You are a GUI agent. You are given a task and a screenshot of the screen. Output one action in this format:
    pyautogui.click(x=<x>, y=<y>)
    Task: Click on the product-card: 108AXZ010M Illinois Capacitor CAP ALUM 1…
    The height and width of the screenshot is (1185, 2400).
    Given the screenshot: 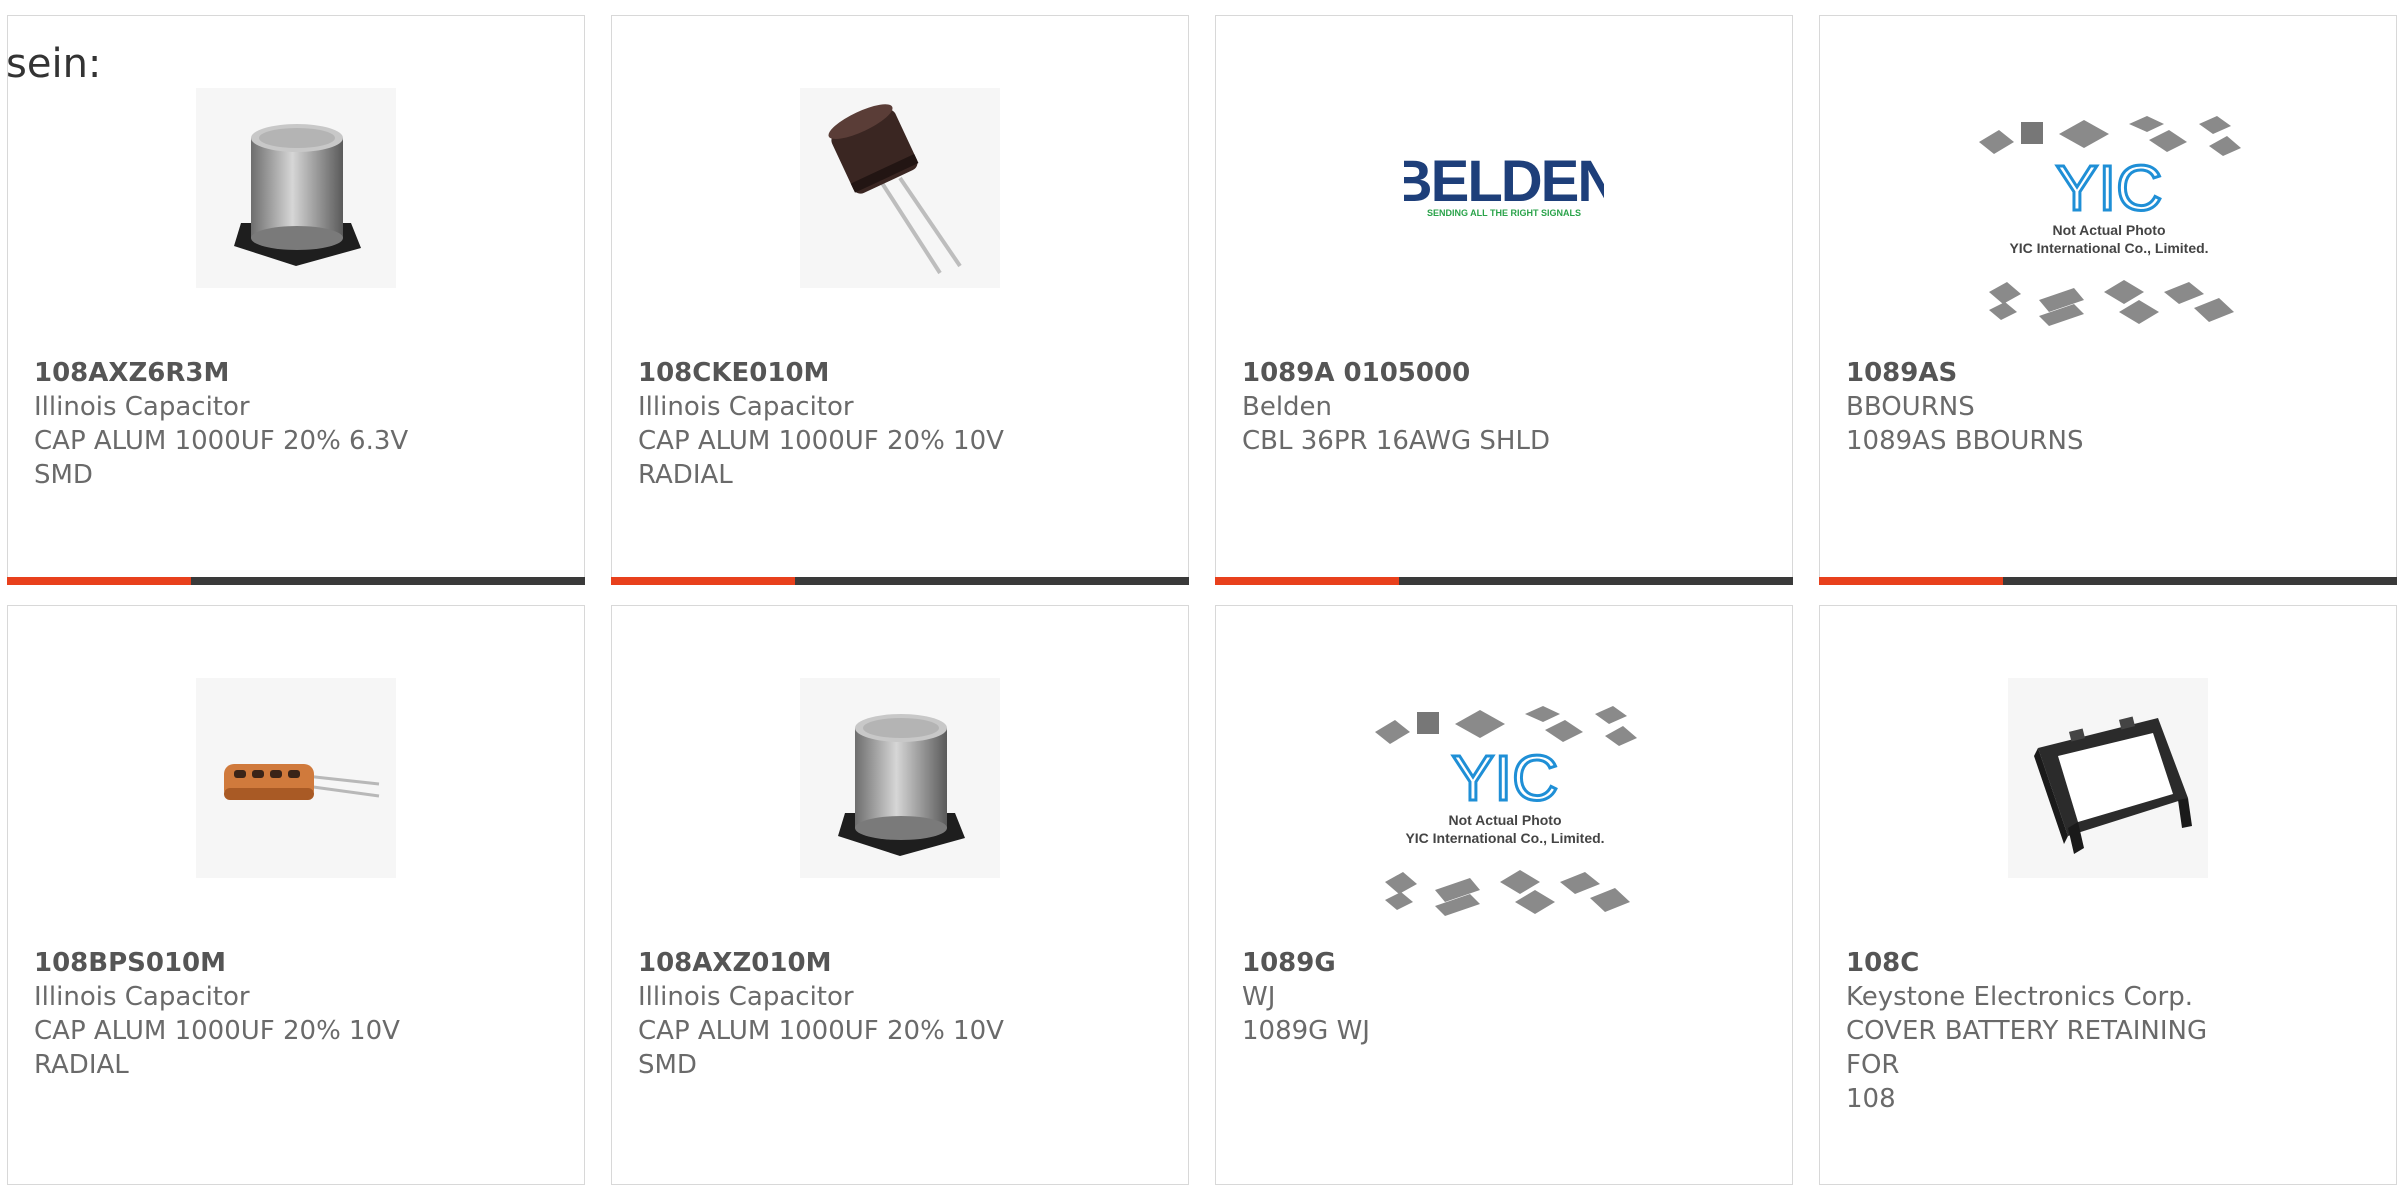 What is the action you would take?
    pyautogui.click(x=900, y=895)
    